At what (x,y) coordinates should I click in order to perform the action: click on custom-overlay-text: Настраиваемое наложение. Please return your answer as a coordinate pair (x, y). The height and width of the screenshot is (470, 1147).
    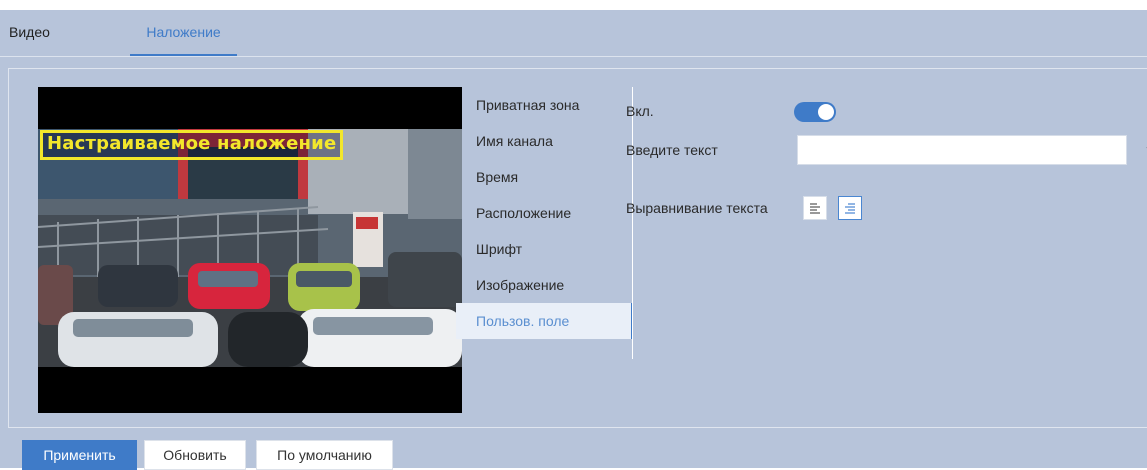
    Looking at the image, I should click on (192, 145).